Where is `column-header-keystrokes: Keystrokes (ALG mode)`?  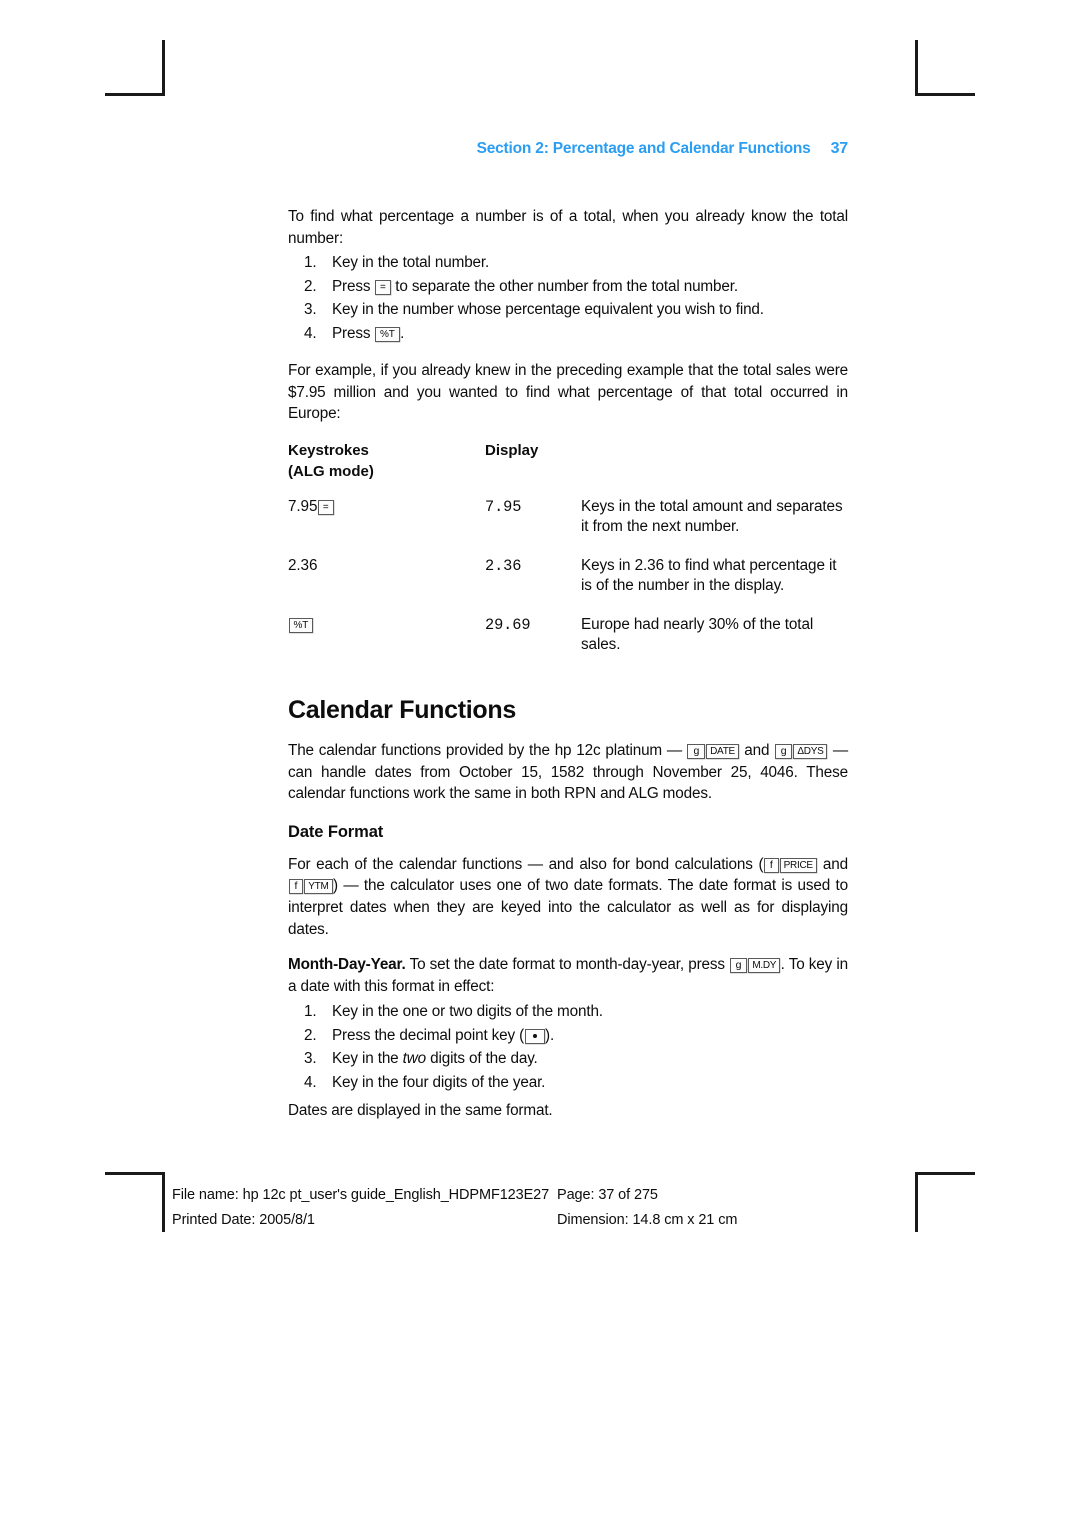 column-header-keystrokes: Keystrokes (ALG mode) is located at coordinates (386, 461).